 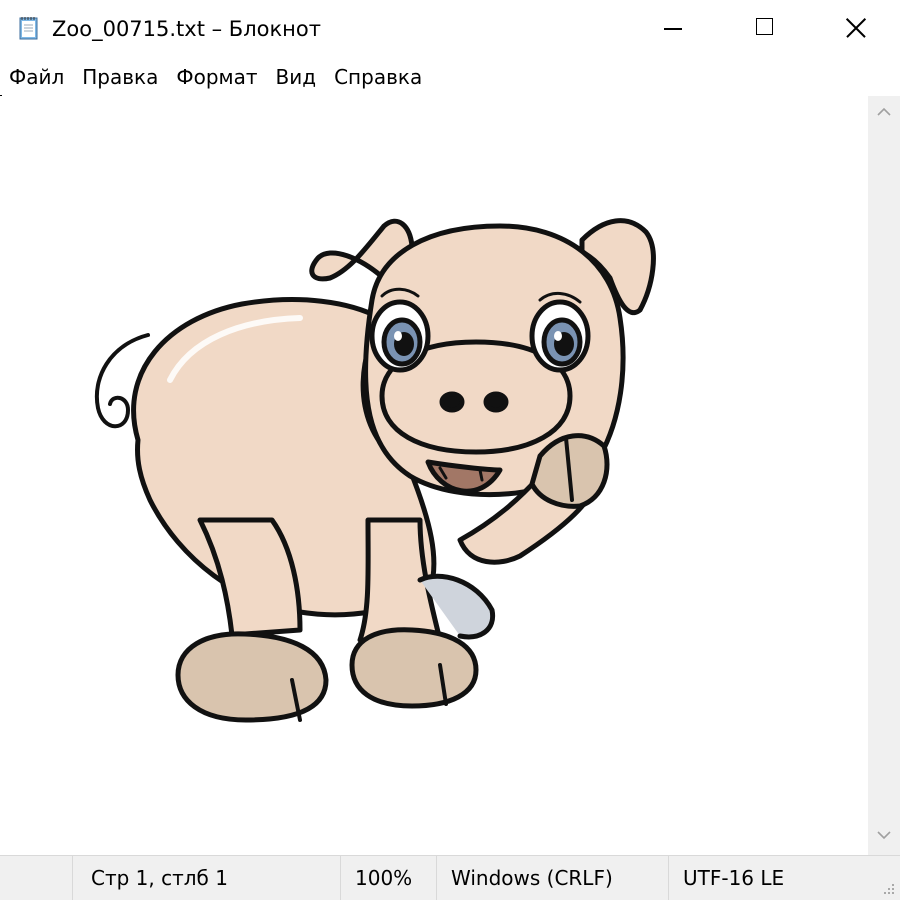 I want to click on status-zoom: 100%, so click(x=388, y=878).